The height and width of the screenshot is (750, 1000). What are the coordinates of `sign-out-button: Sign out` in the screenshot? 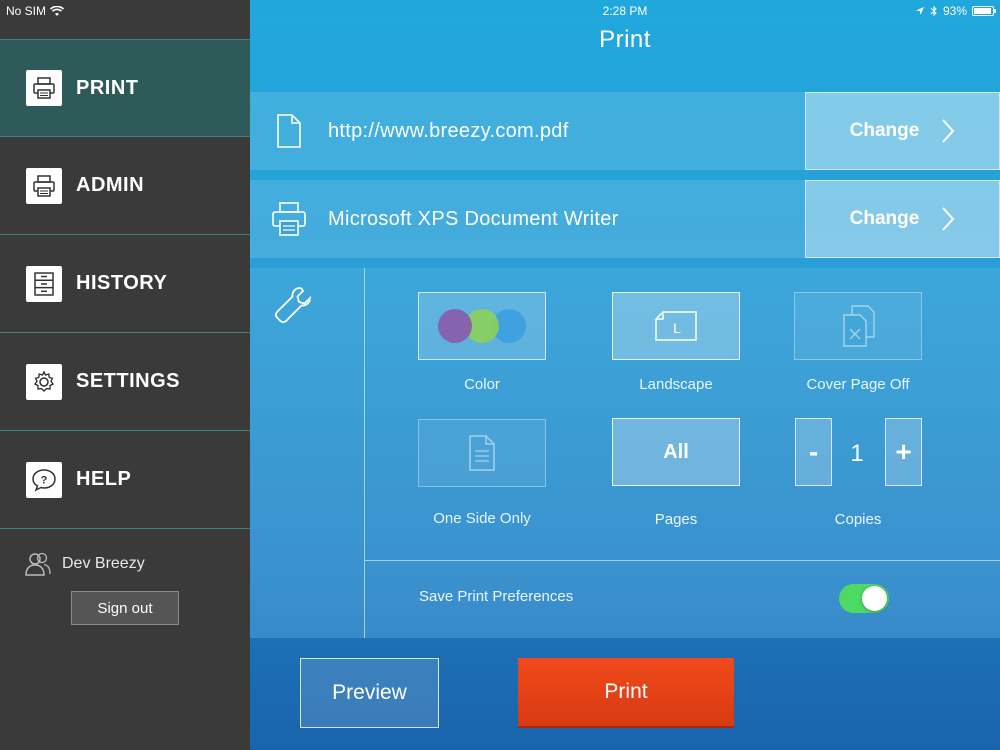 It's located at (125, 608).